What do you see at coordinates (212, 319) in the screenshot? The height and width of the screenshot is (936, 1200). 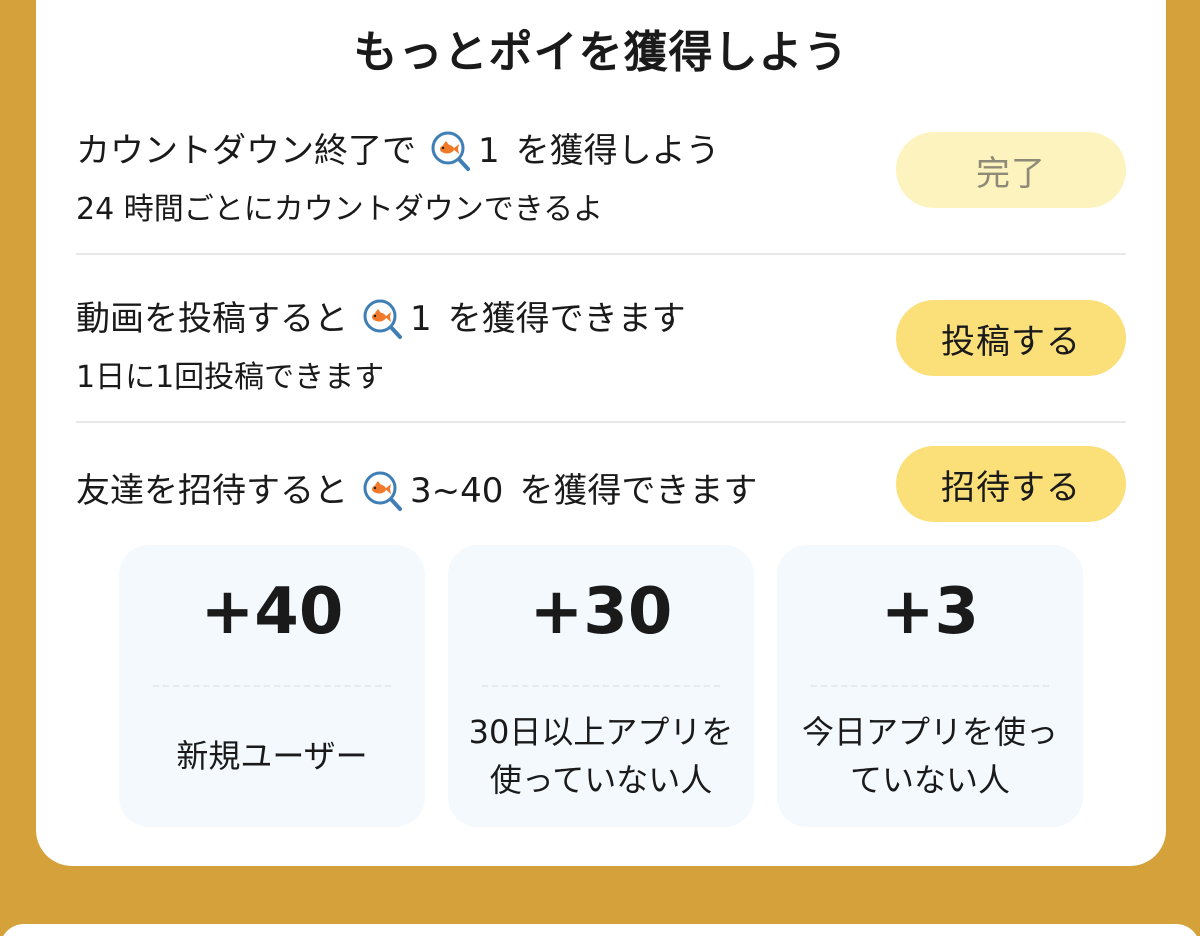 I see `task-text-before: 動画を投稿すると` at bounding box center [212, 319].